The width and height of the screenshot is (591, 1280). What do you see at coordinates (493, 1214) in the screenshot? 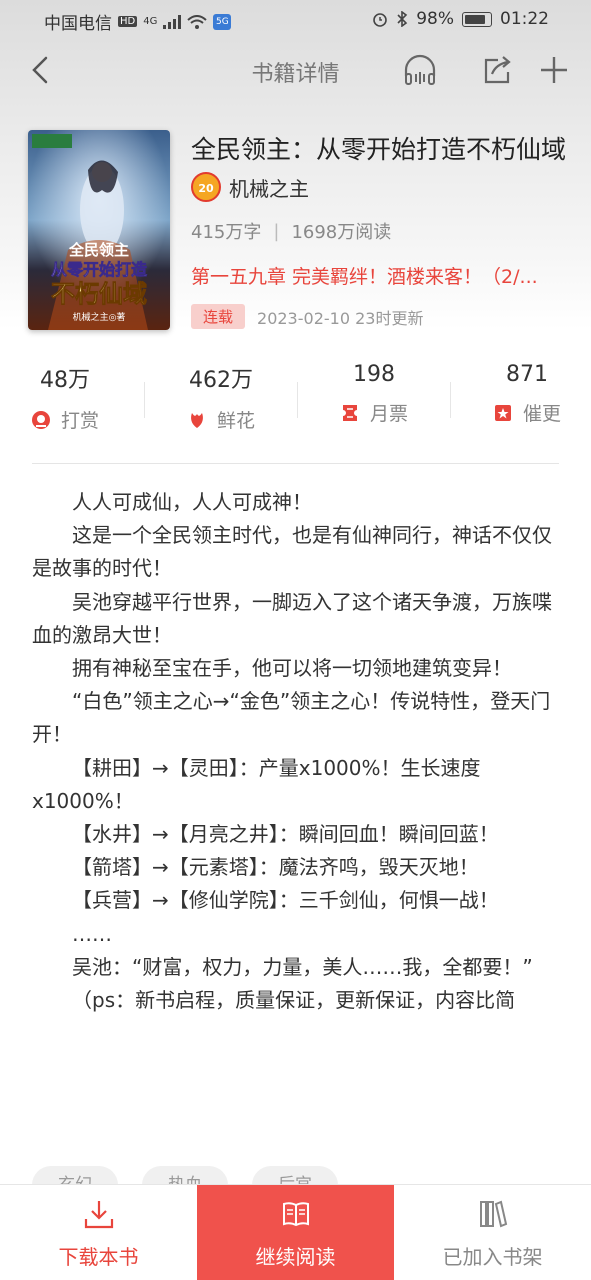
I see `bookshelf-icon` at bounding box center [493, 1214].